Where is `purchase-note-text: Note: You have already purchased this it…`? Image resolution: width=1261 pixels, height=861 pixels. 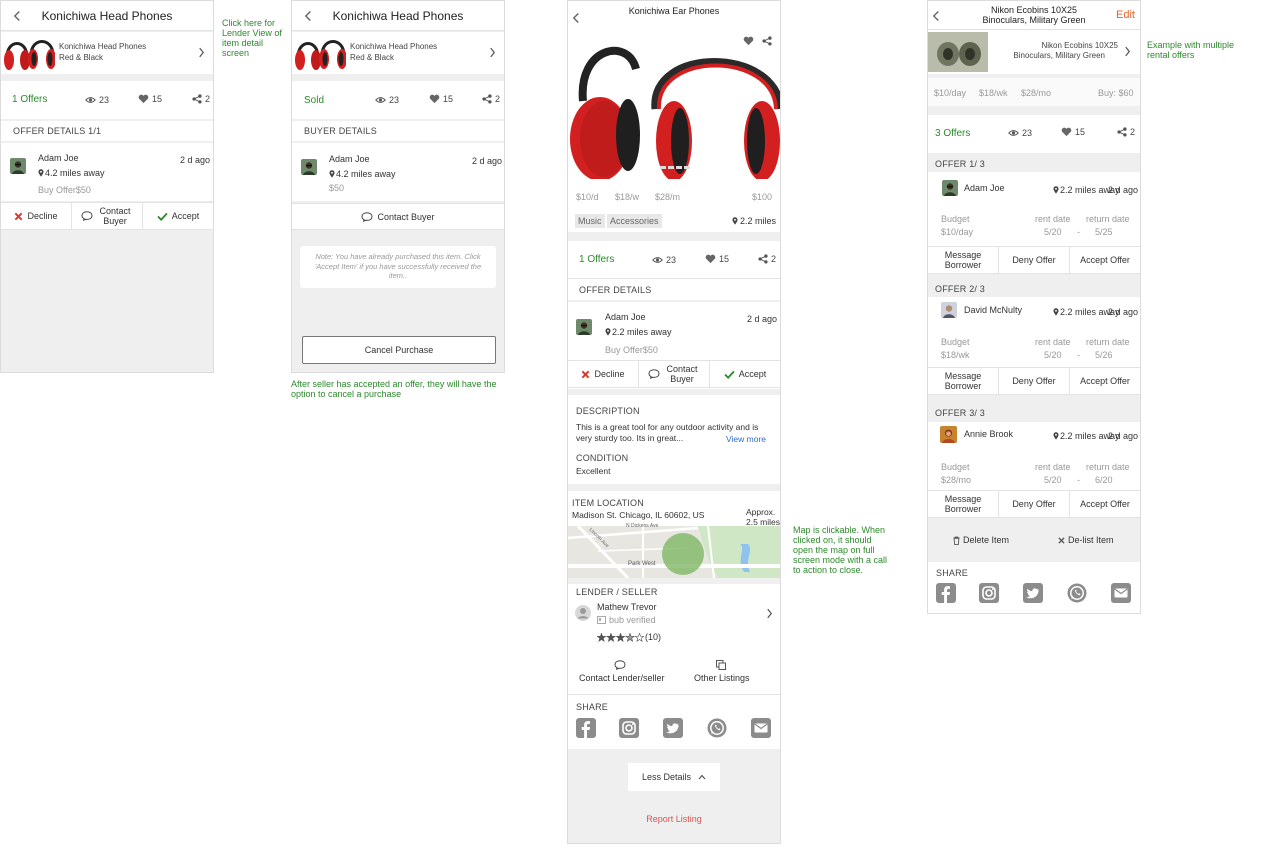
purchase-note-text: Note: You have already purchased this it… is located at coordinates (398, 266).